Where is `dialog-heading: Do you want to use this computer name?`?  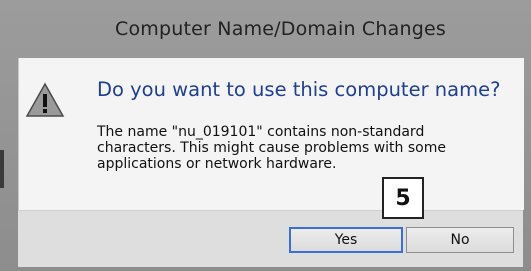
dialog-heading: Do you want to use this computer name? is located at coordinates (299, 89).